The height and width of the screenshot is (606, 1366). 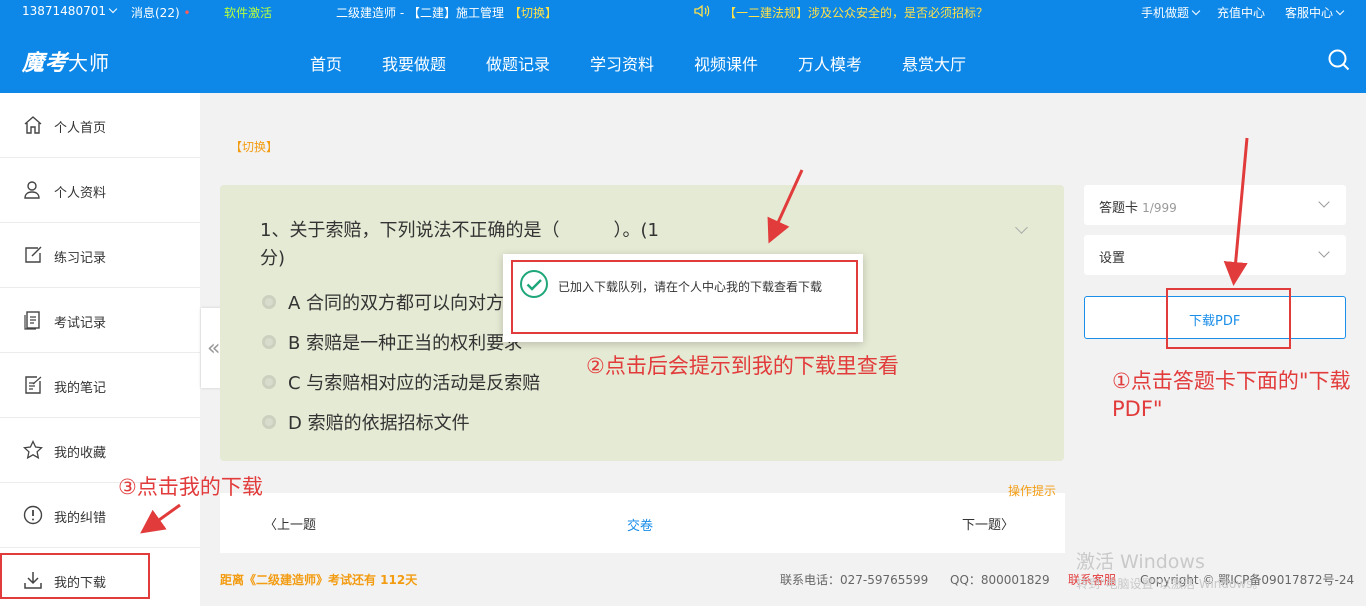 I want to click on activate-link: 软件激活, so click(x=248, y=12).